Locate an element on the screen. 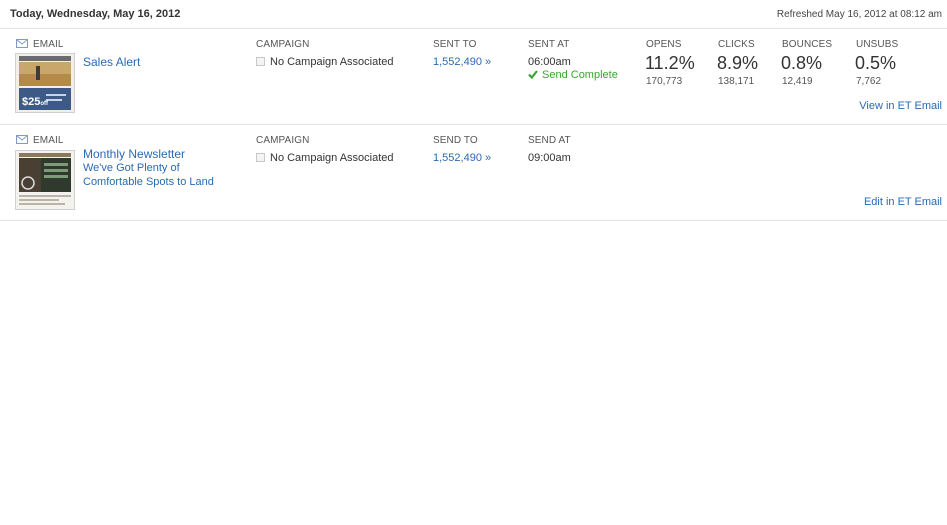 This screenshot has width=947, height=525. refreshed-timestamp: Refreshed May 16, 2012 at 08:12 am is located at coordinates (859, 14).